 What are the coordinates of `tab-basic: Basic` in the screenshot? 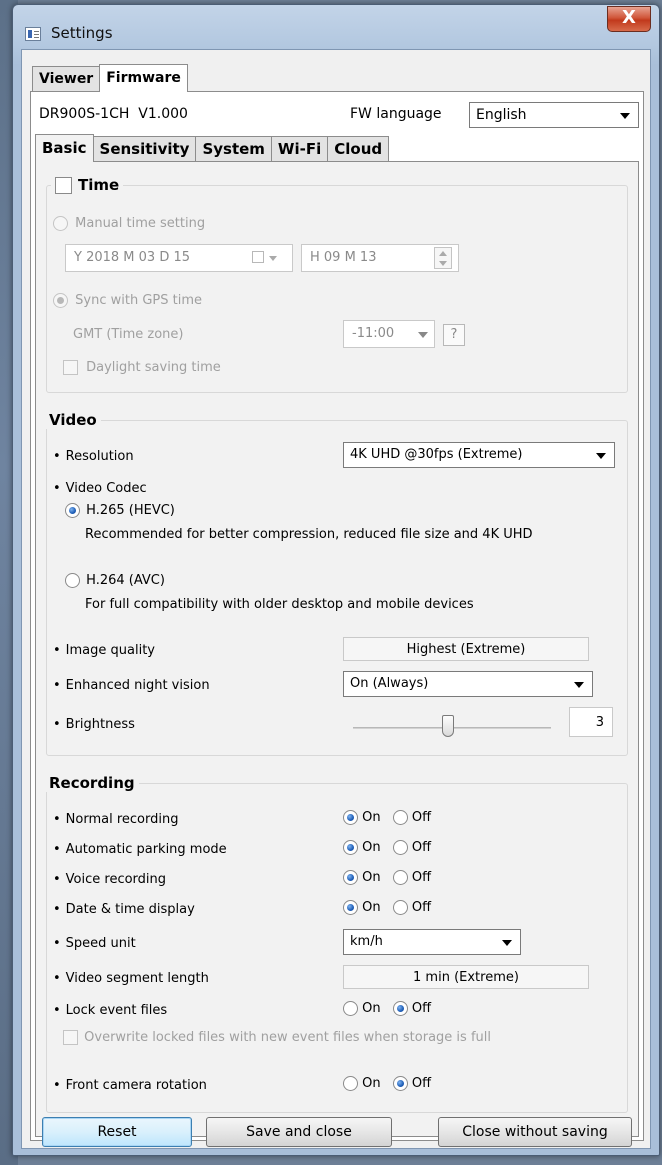 It's located at (64, 148).